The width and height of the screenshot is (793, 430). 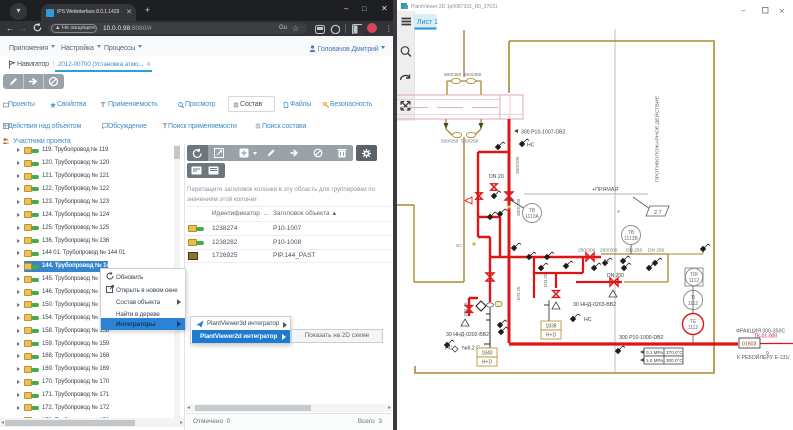 What do you see at coordinates (763, 357) in the screenshot?
I see `svg-text: К РЕБОЙЛЕРУ Е-131/` at bounding box center [763, 357].